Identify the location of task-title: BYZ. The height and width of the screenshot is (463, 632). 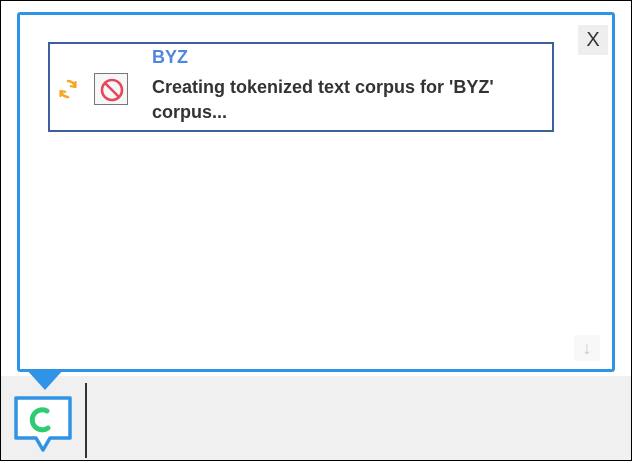
(170, 57).